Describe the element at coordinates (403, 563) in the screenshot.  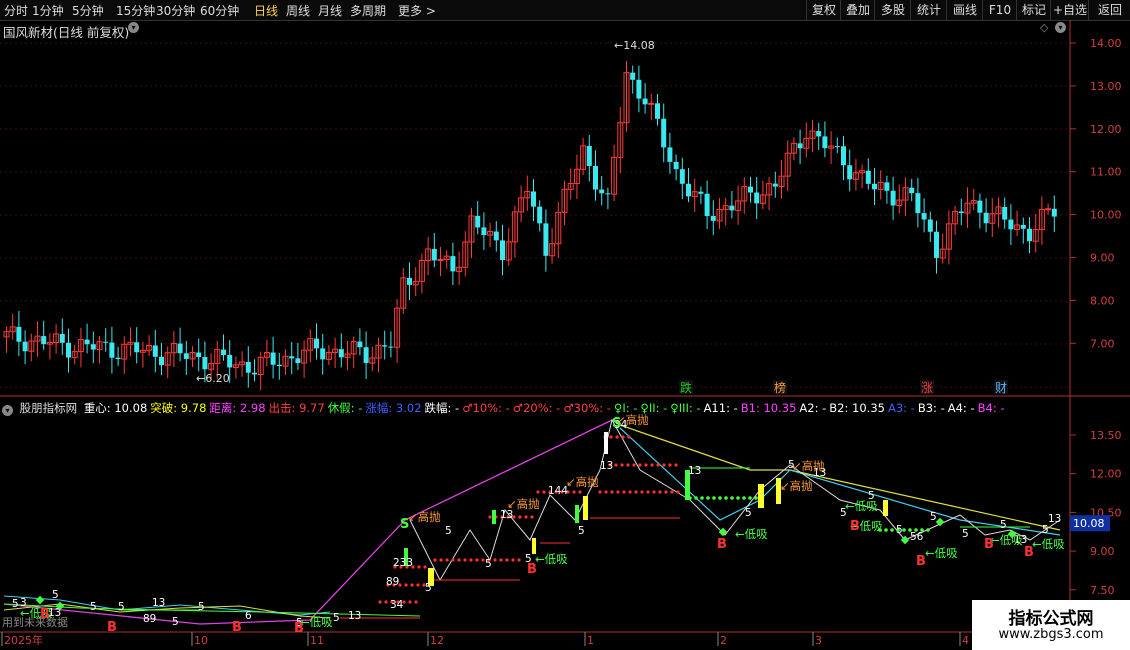
I see `count-digit: 233` at that location.